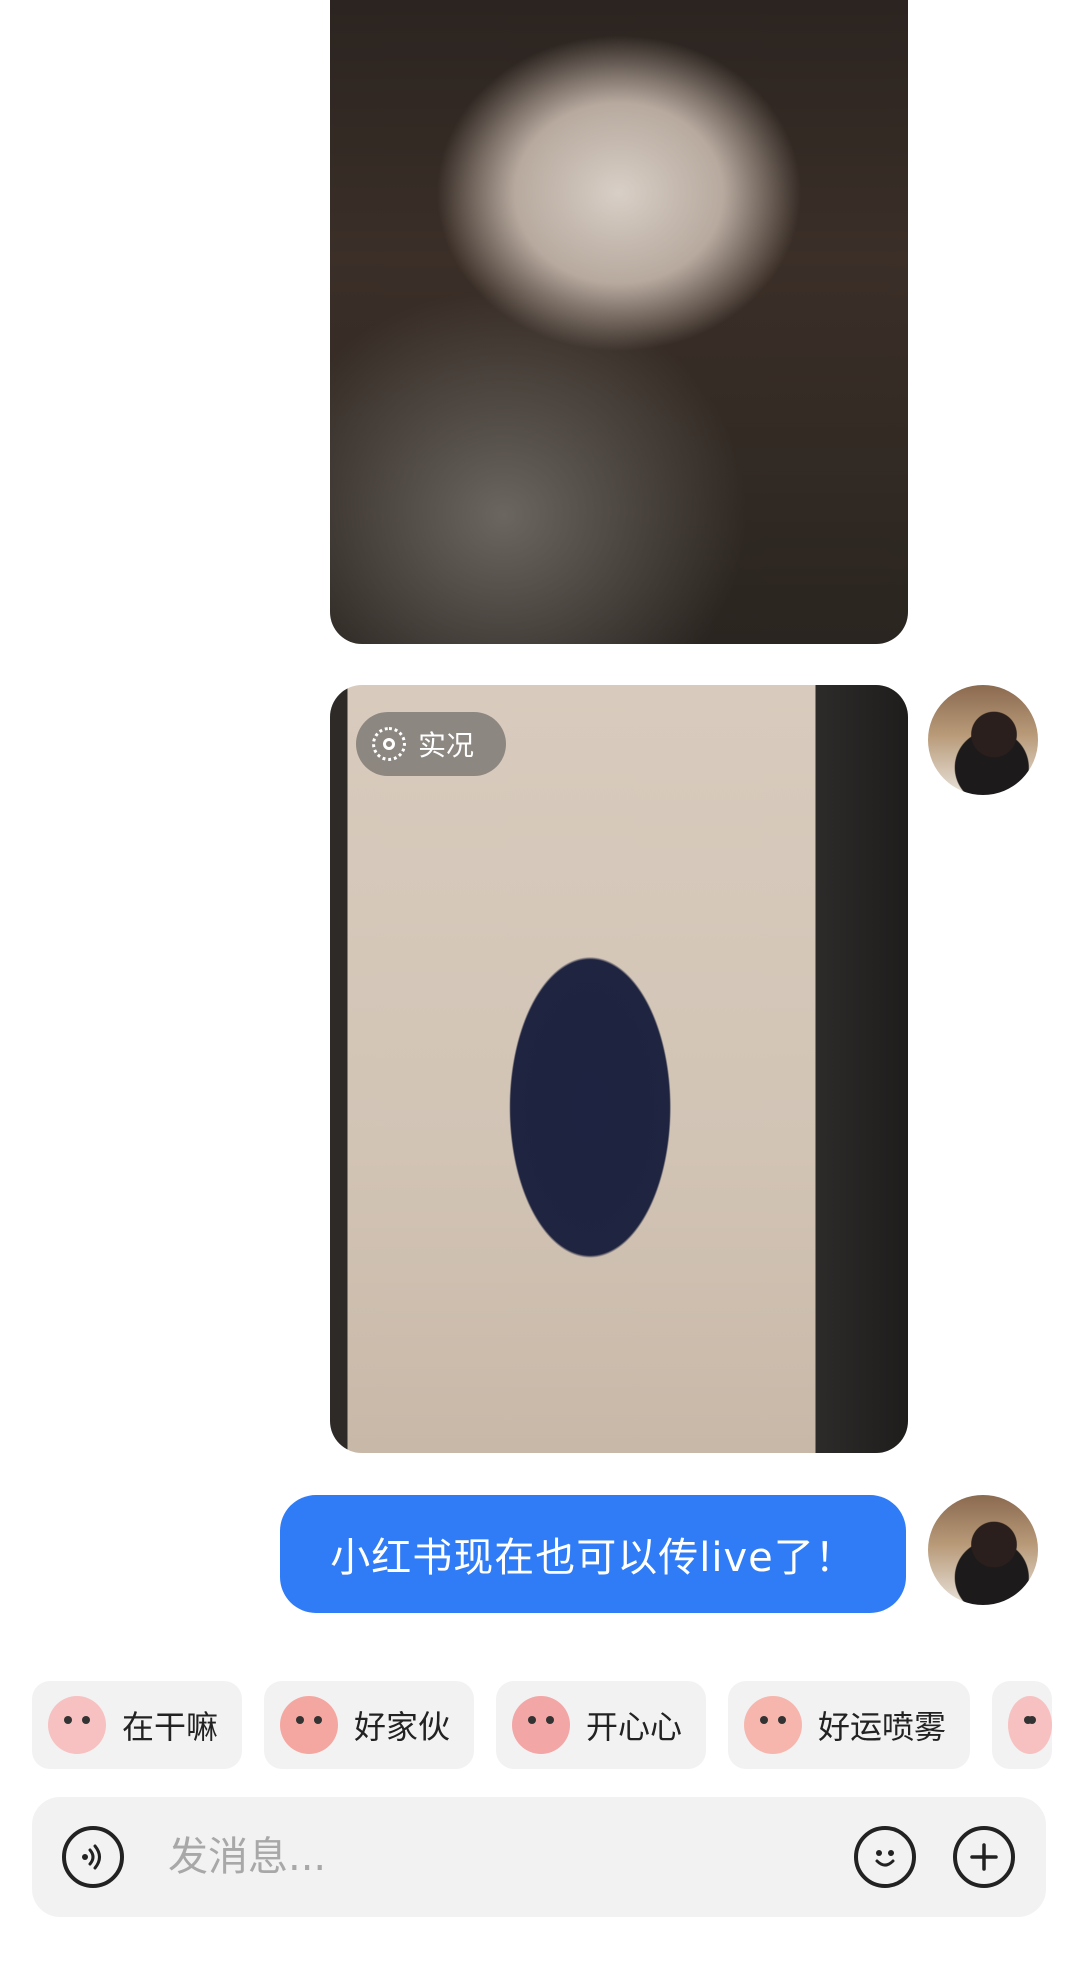  What do you see at coordinates (402, 1727) in the screenshot?
I see `quick-reply-label: 好家伙` at bounding box center [402, 1727].